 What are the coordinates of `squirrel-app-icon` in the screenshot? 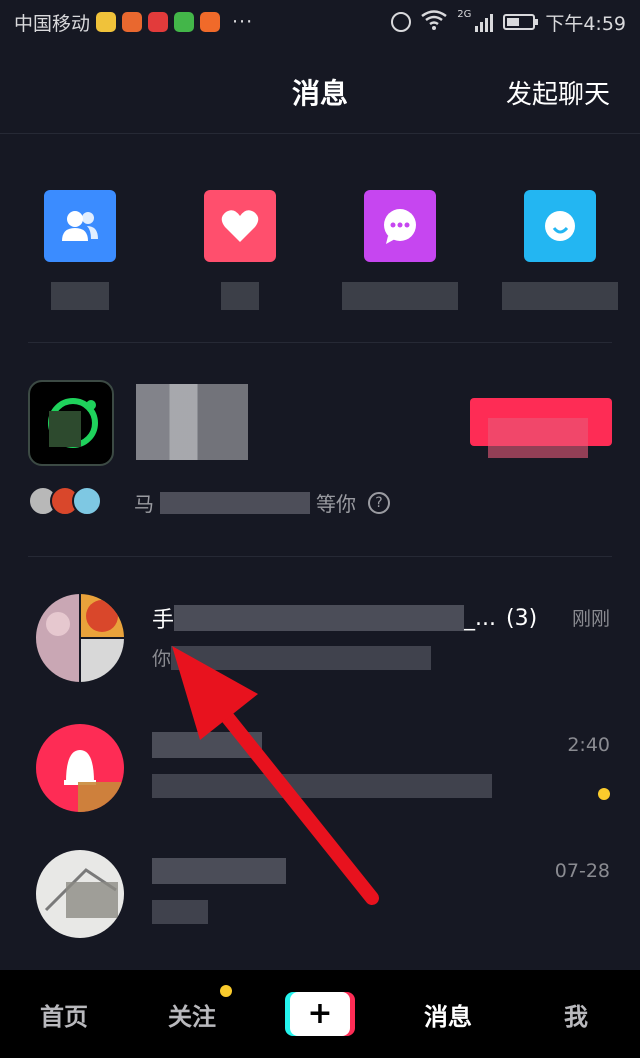 It's located at (132, 22).